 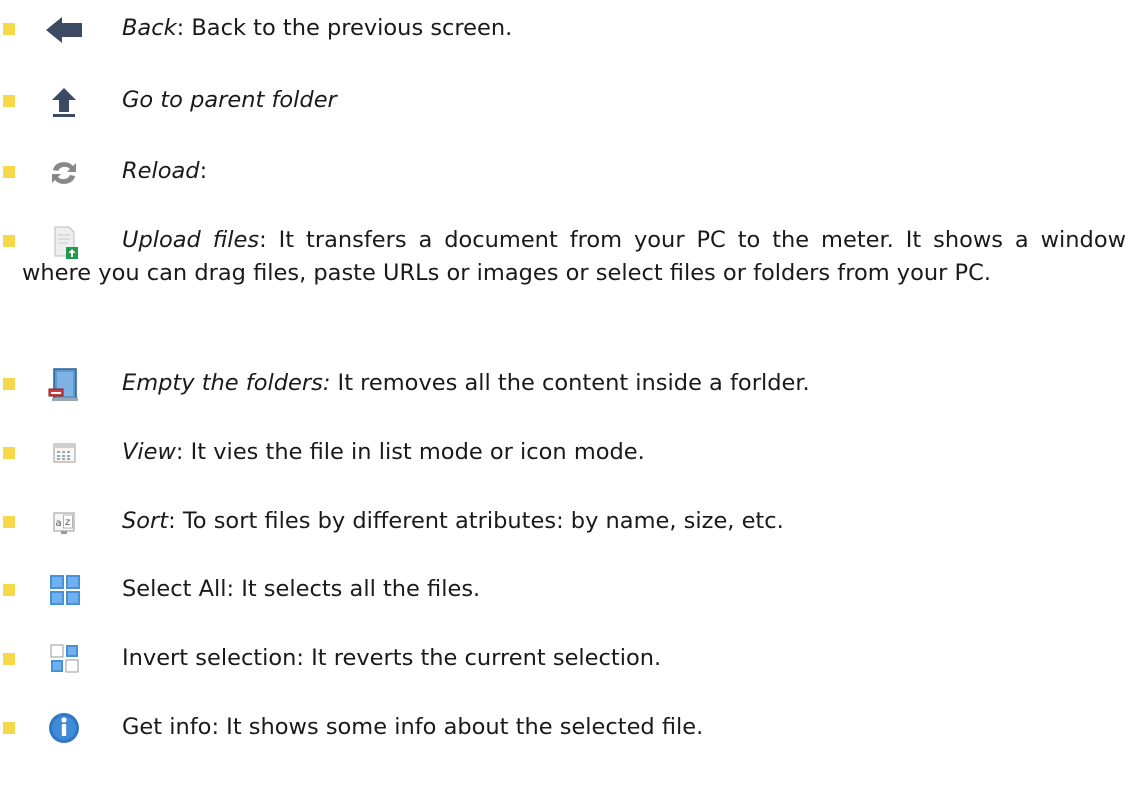 I want to click on item-description: Back to the previous screen., so click(x=348, y=28).